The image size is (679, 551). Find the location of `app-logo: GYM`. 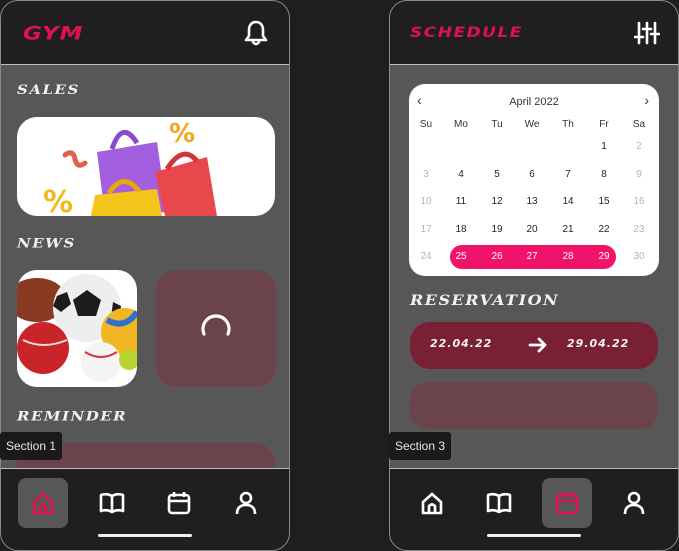

app-logo: GYM is located at coordinates (53, 34).